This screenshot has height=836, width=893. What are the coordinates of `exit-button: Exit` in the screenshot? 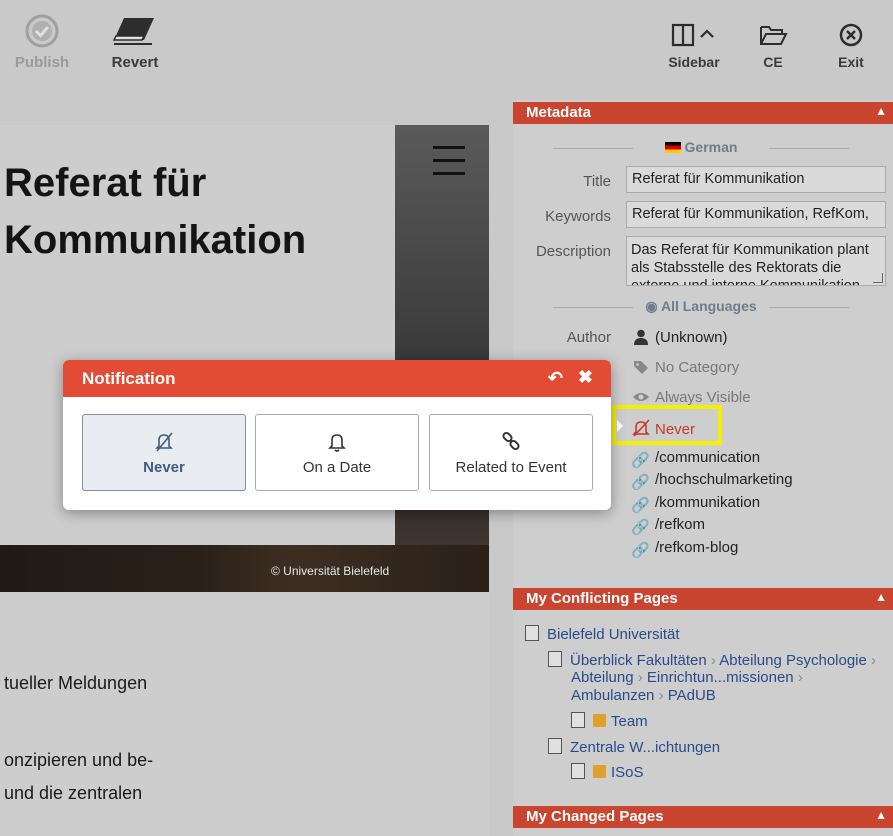 It's located at (851, 46).